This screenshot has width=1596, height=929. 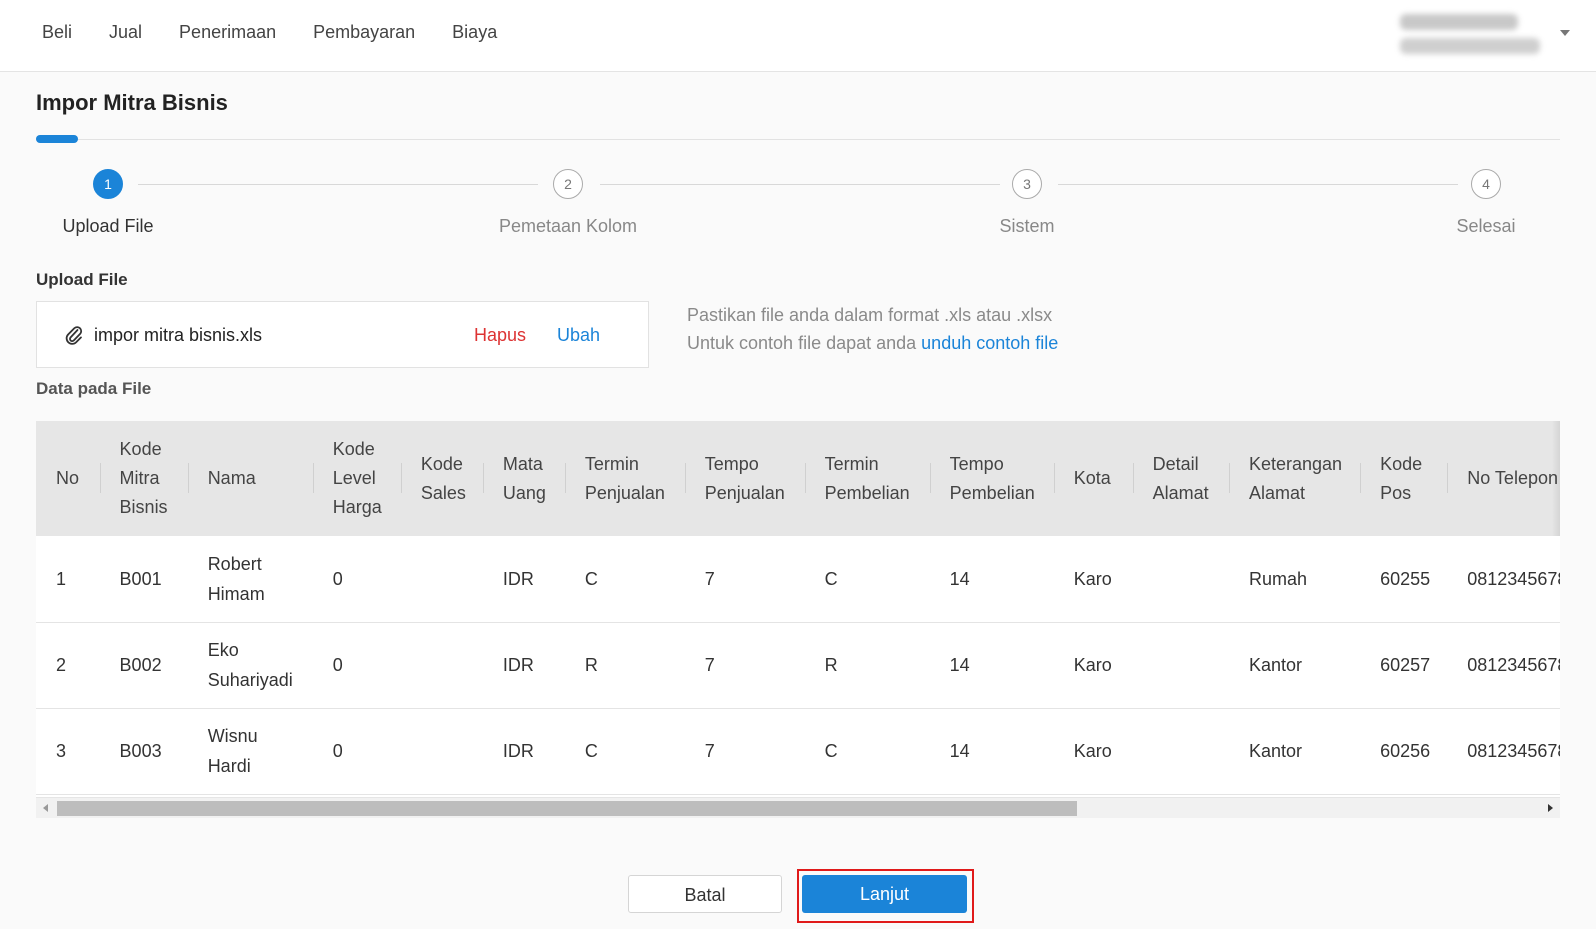 I want to click on delete-file-link: Hapus, so click(x=500, y=335).